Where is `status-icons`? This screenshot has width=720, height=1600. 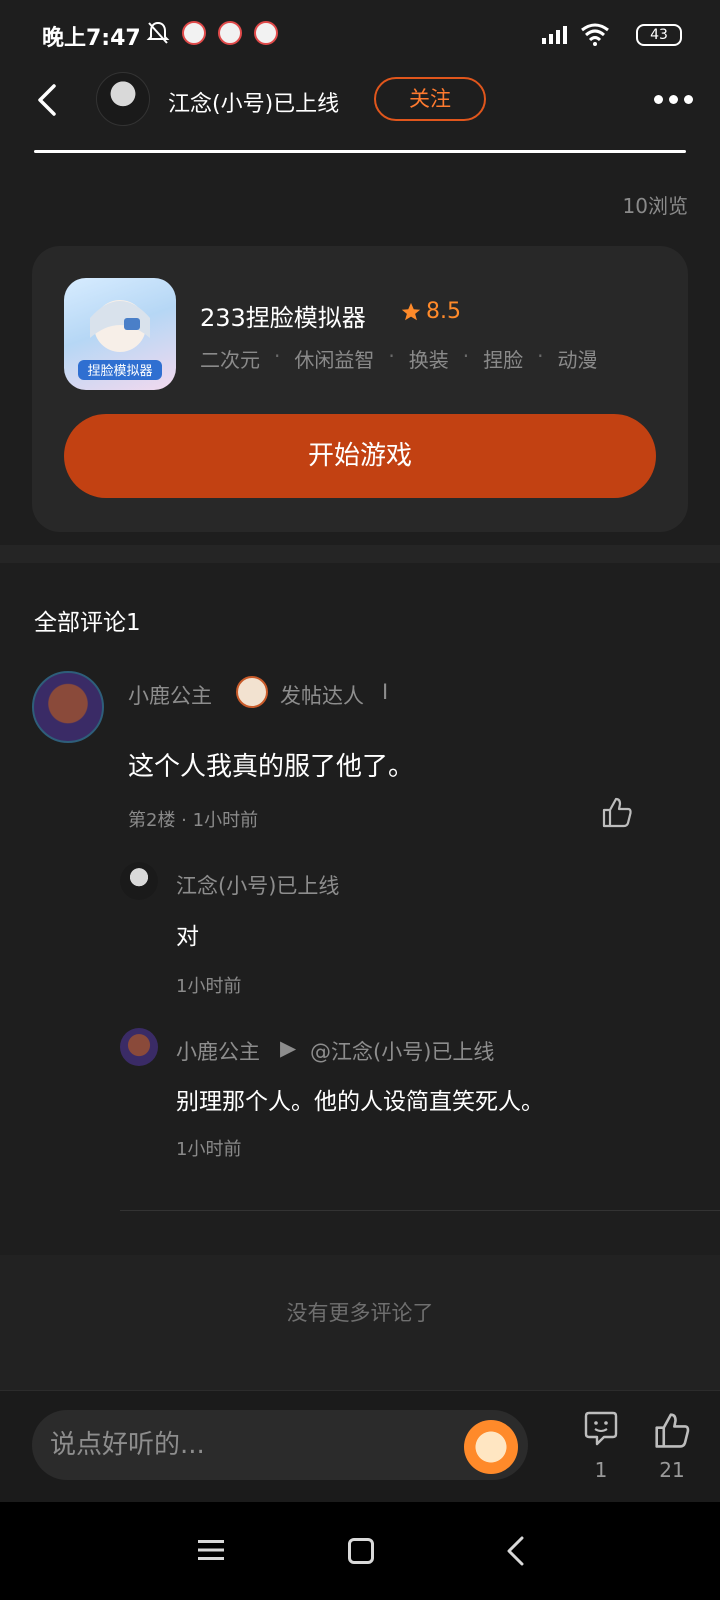
status-icons is located at coordinates (212, 33).